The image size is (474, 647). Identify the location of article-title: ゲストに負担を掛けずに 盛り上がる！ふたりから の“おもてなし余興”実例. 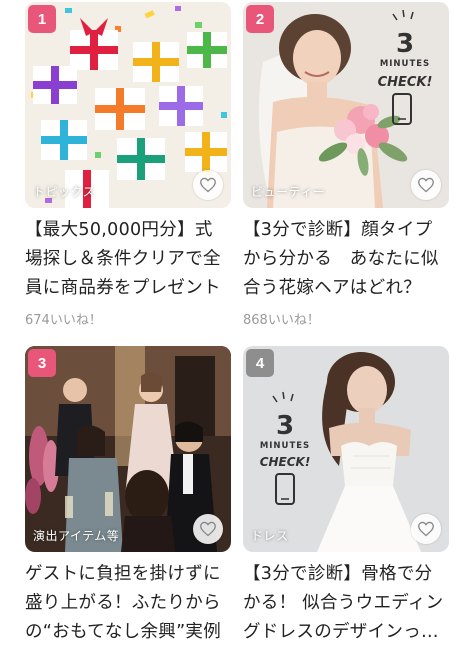
(128, 603).